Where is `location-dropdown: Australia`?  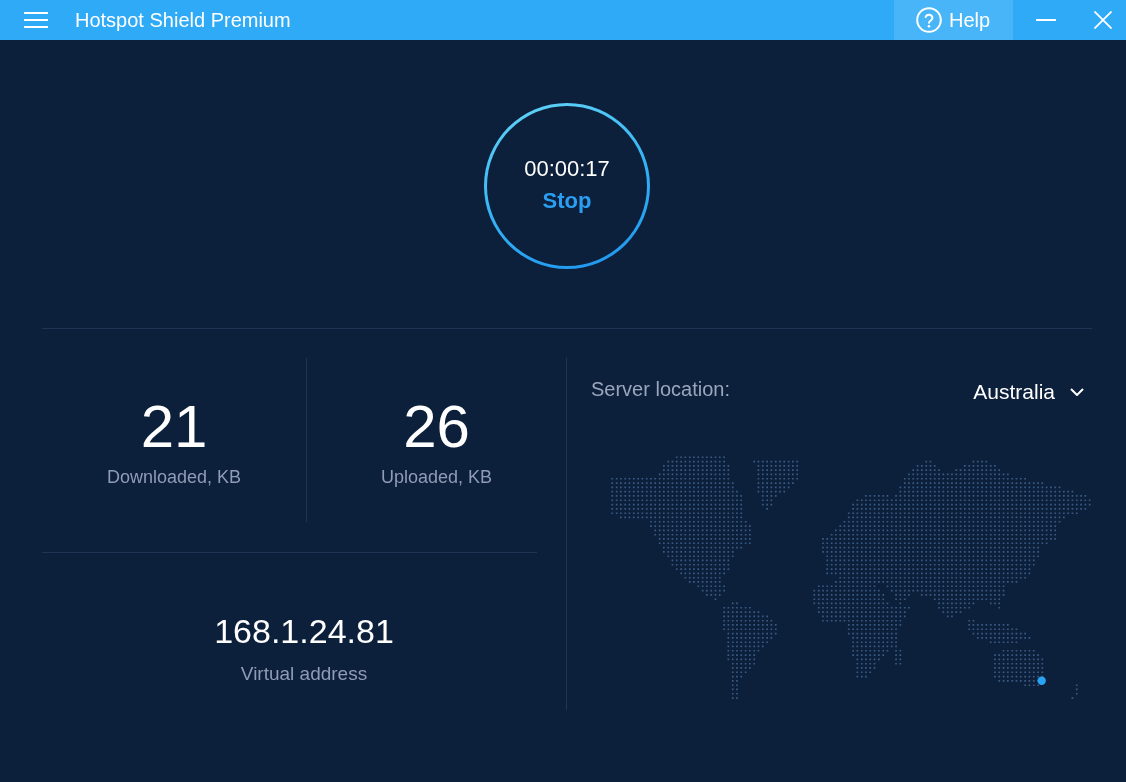 location-dropdown: Australia is located at coordinates (1028, 392).